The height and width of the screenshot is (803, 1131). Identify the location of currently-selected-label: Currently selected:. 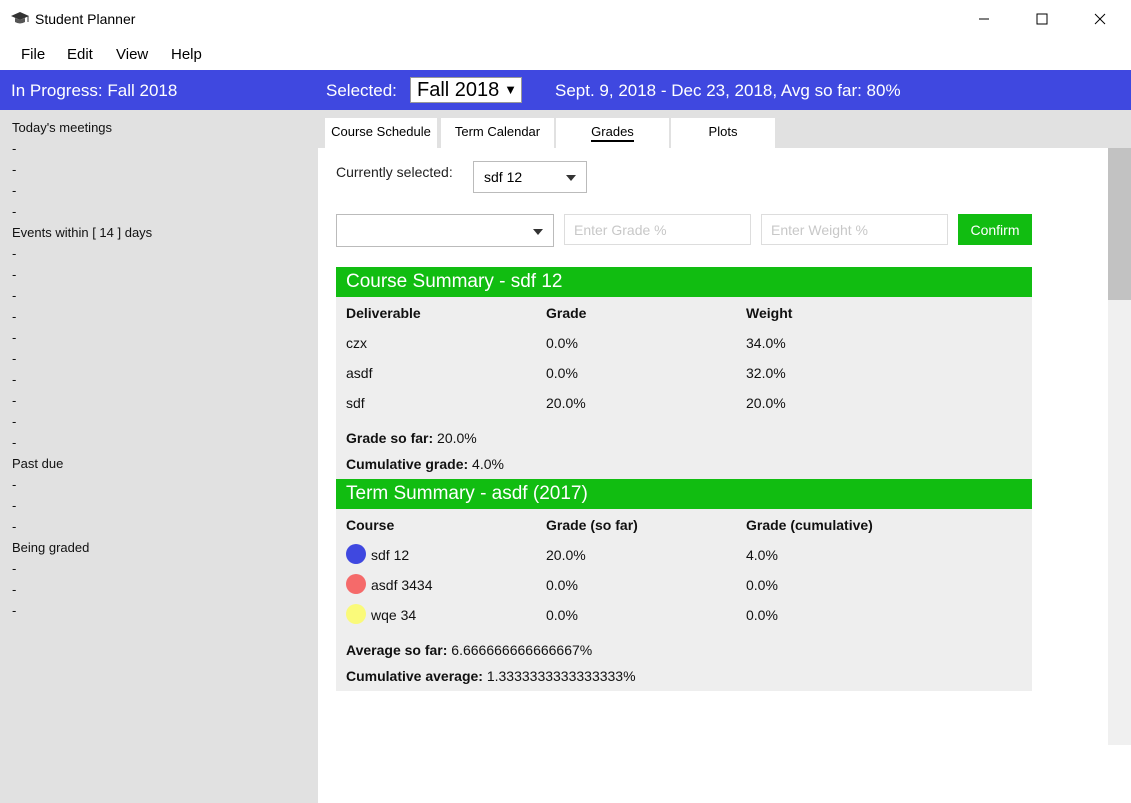
(394, 172).